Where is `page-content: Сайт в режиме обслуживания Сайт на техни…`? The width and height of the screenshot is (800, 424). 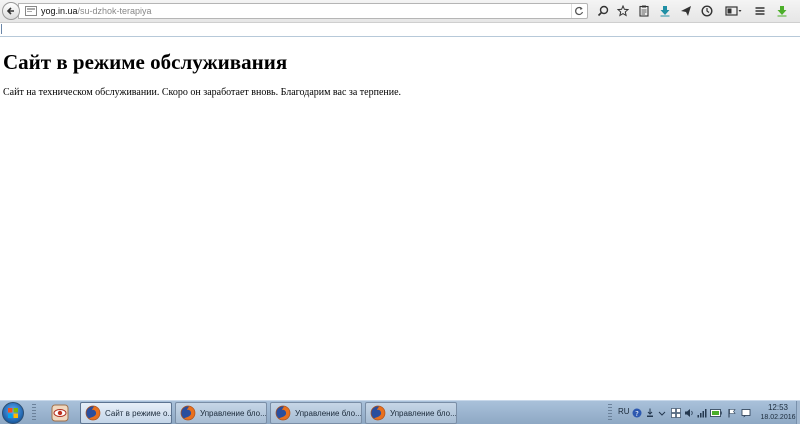 page-content: Сайт в режиме обслуживания Сайт на техни… is located at coordinates (398, 74).